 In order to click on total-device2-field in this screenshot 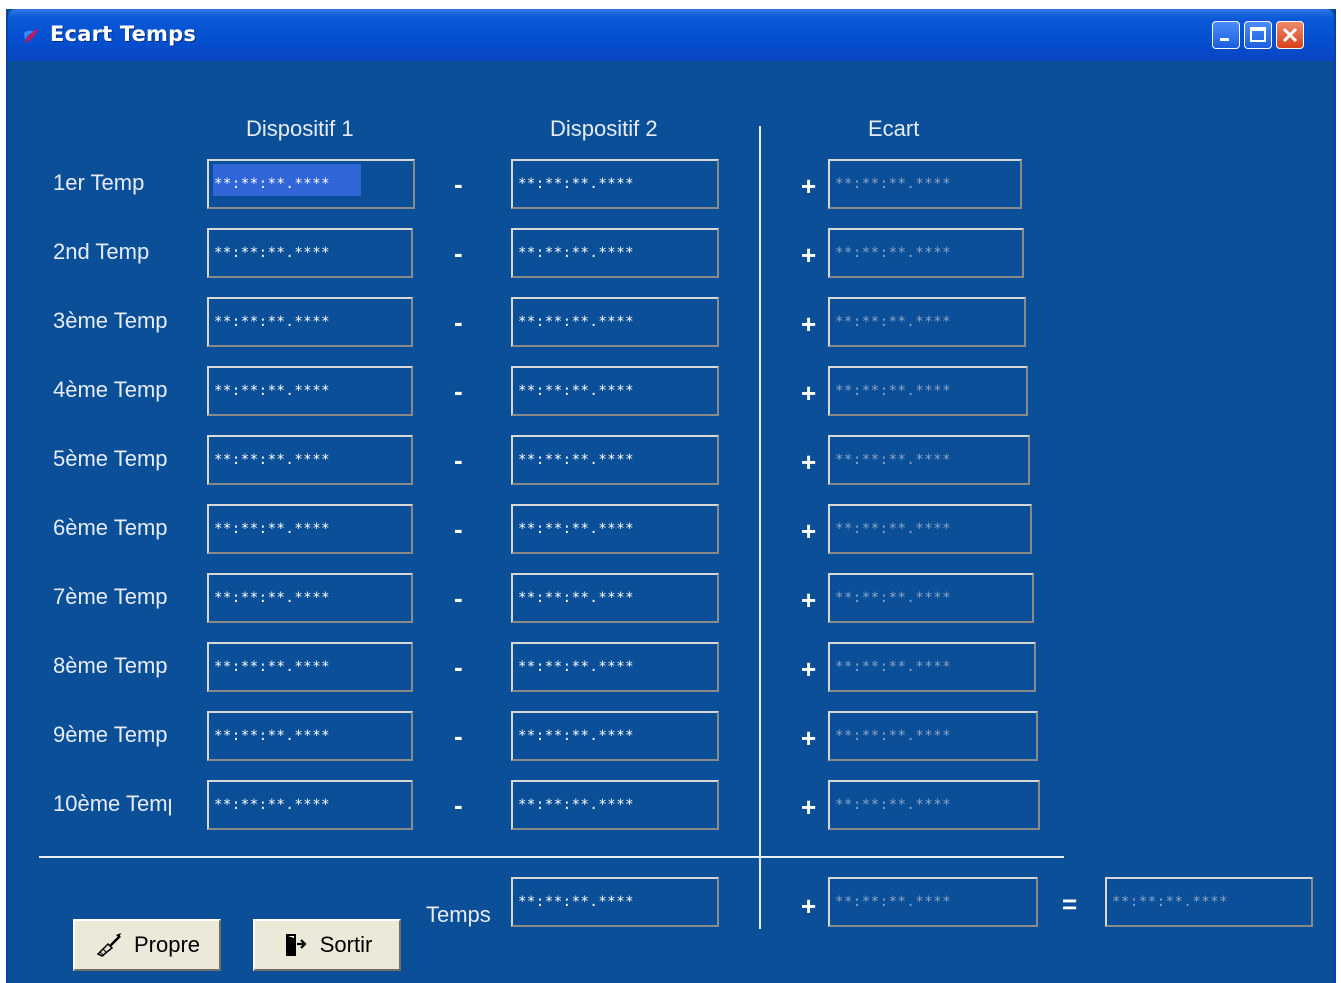, I will do `click(615, 902)`.